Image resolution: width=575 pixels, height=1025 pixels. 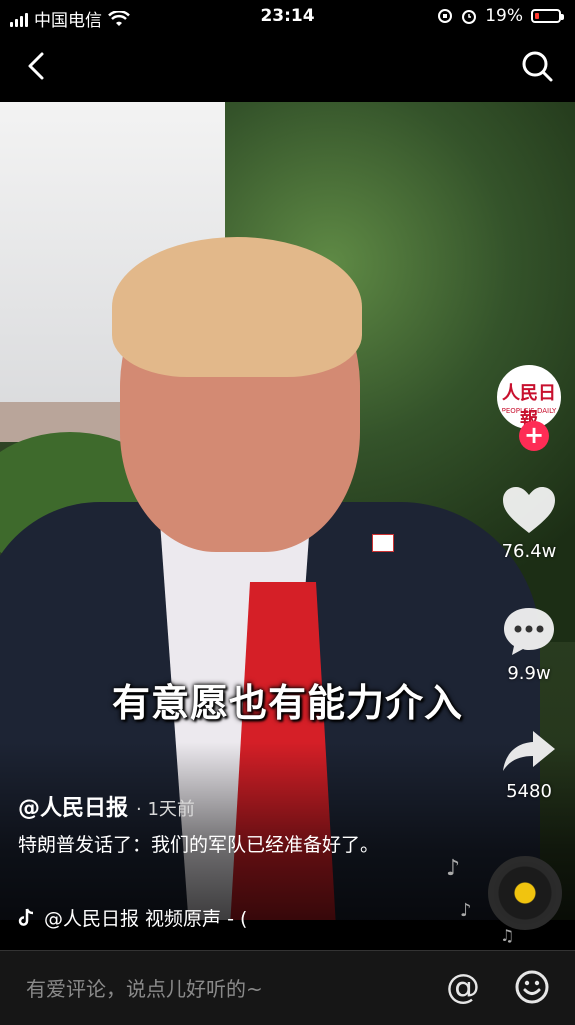 I want to click on battery-percent: 19%, so click(x=504, y=16).